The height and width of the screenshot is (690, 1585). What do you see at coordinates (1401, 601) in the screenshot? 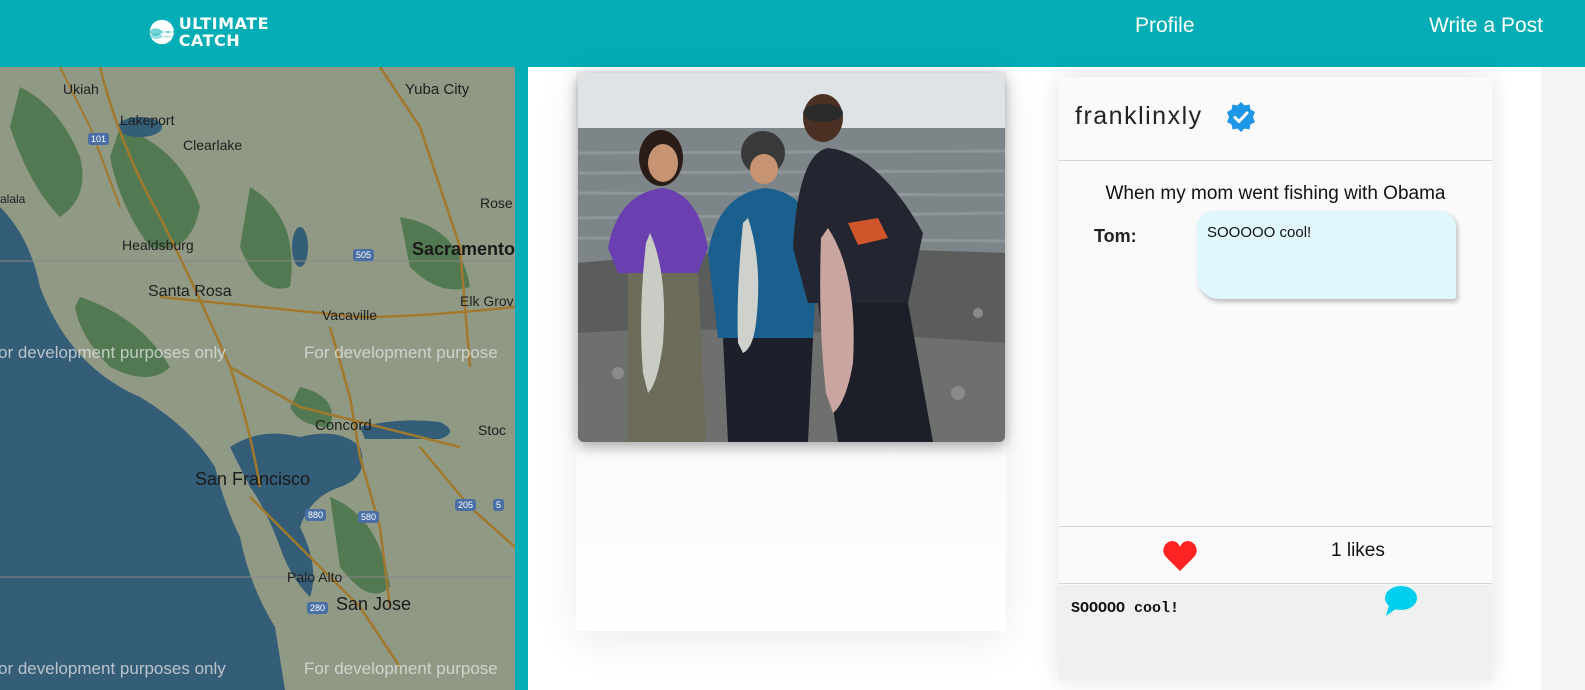
I see `speech-bubble-icon` at bounding box center [1401, 601].